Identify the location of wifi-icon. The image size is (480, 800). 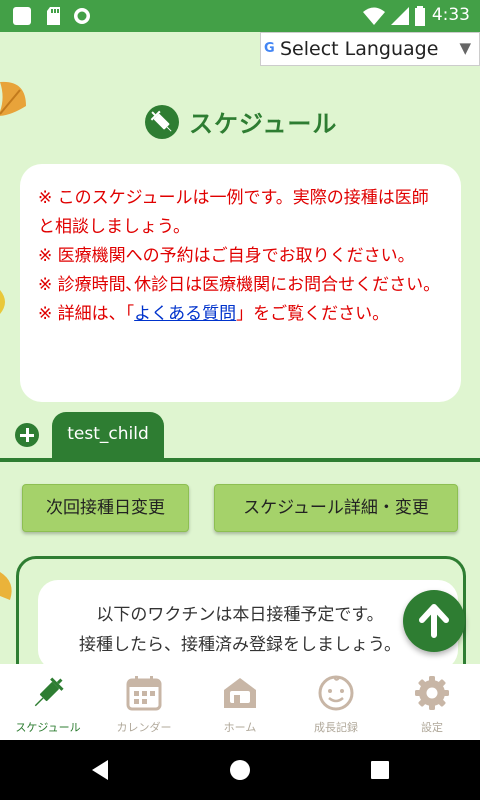
(374, 16).